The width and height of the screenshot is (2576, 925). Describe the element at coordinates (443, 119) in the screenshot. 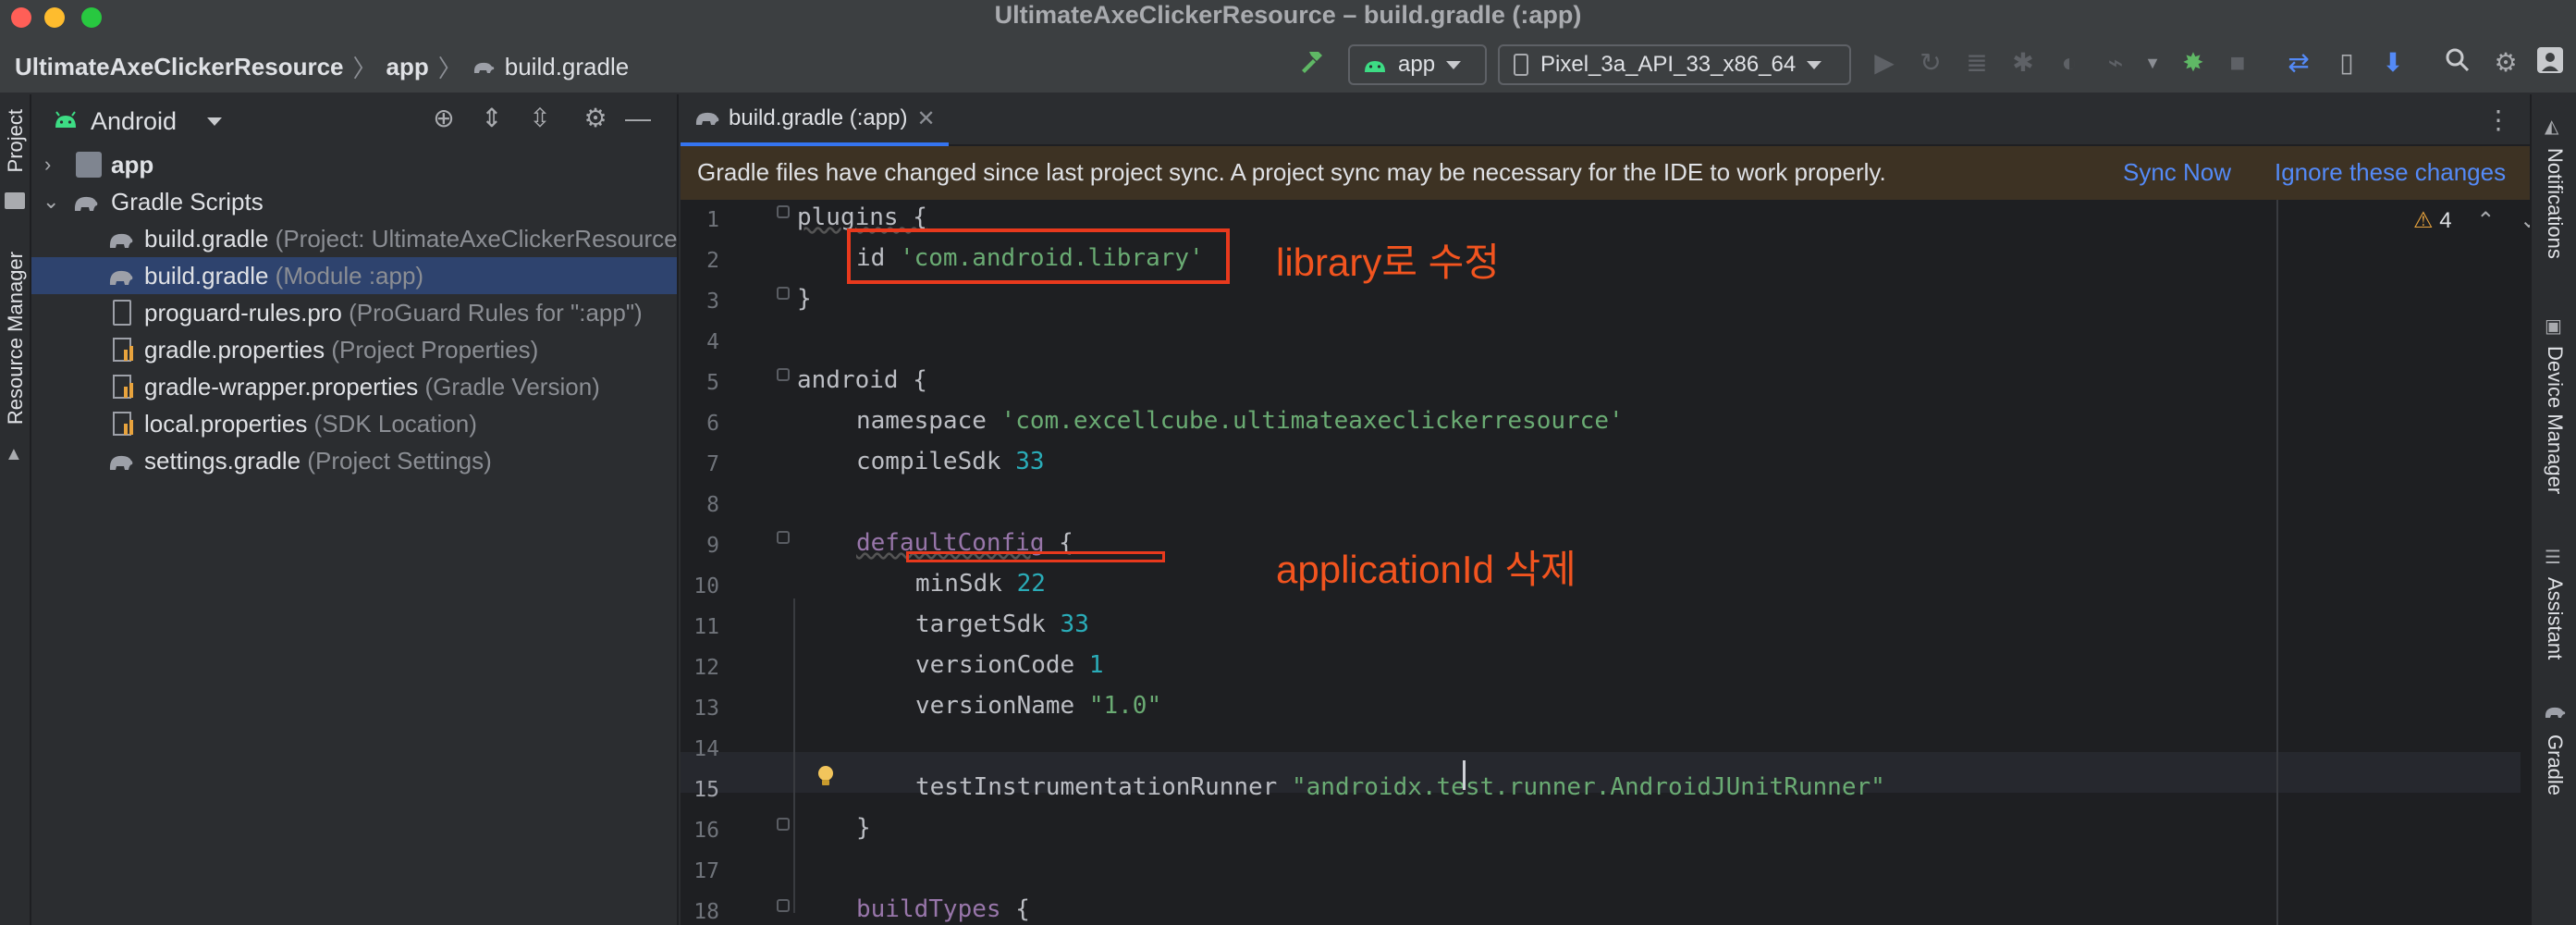

I see `locate-file-icon: ⊕` at that location.